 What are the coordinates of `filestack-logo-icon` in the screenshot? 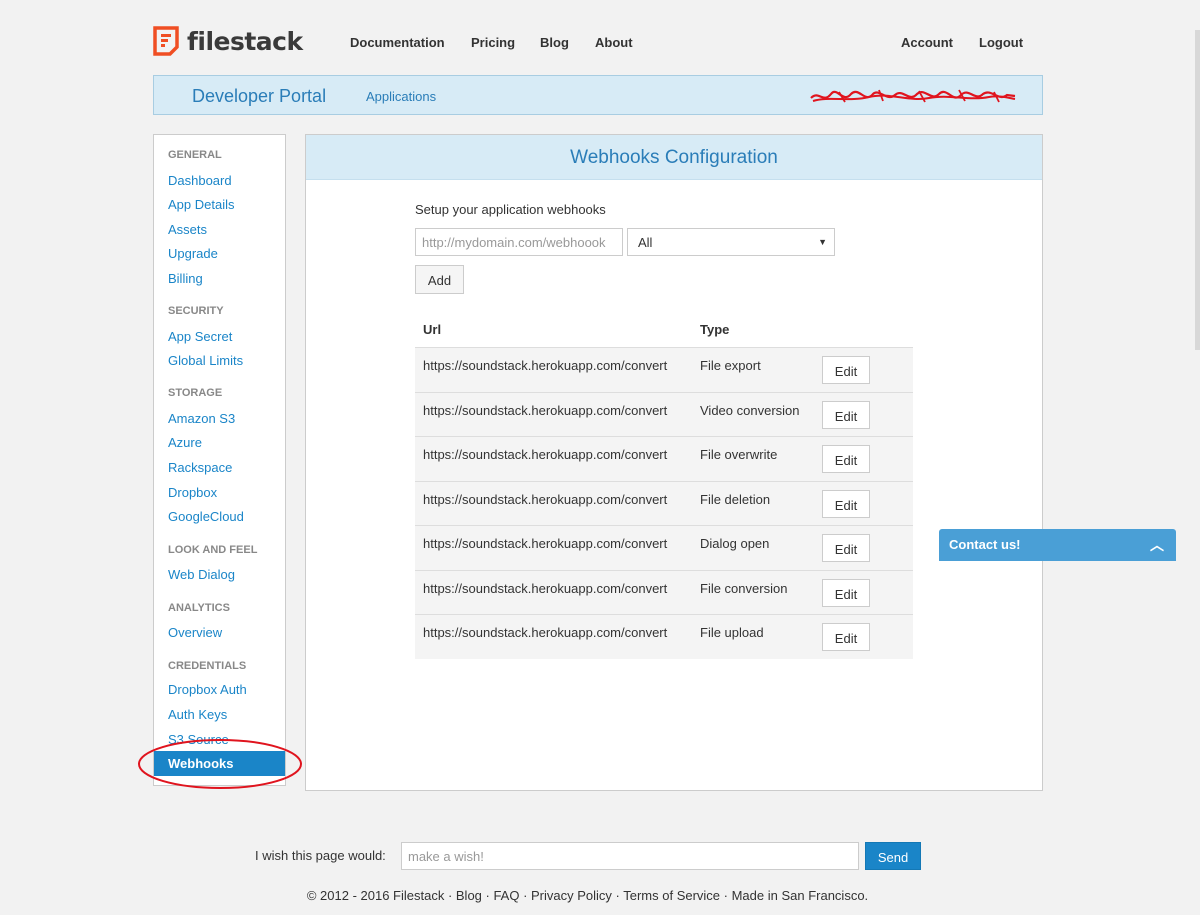 It's located at (166, 41).